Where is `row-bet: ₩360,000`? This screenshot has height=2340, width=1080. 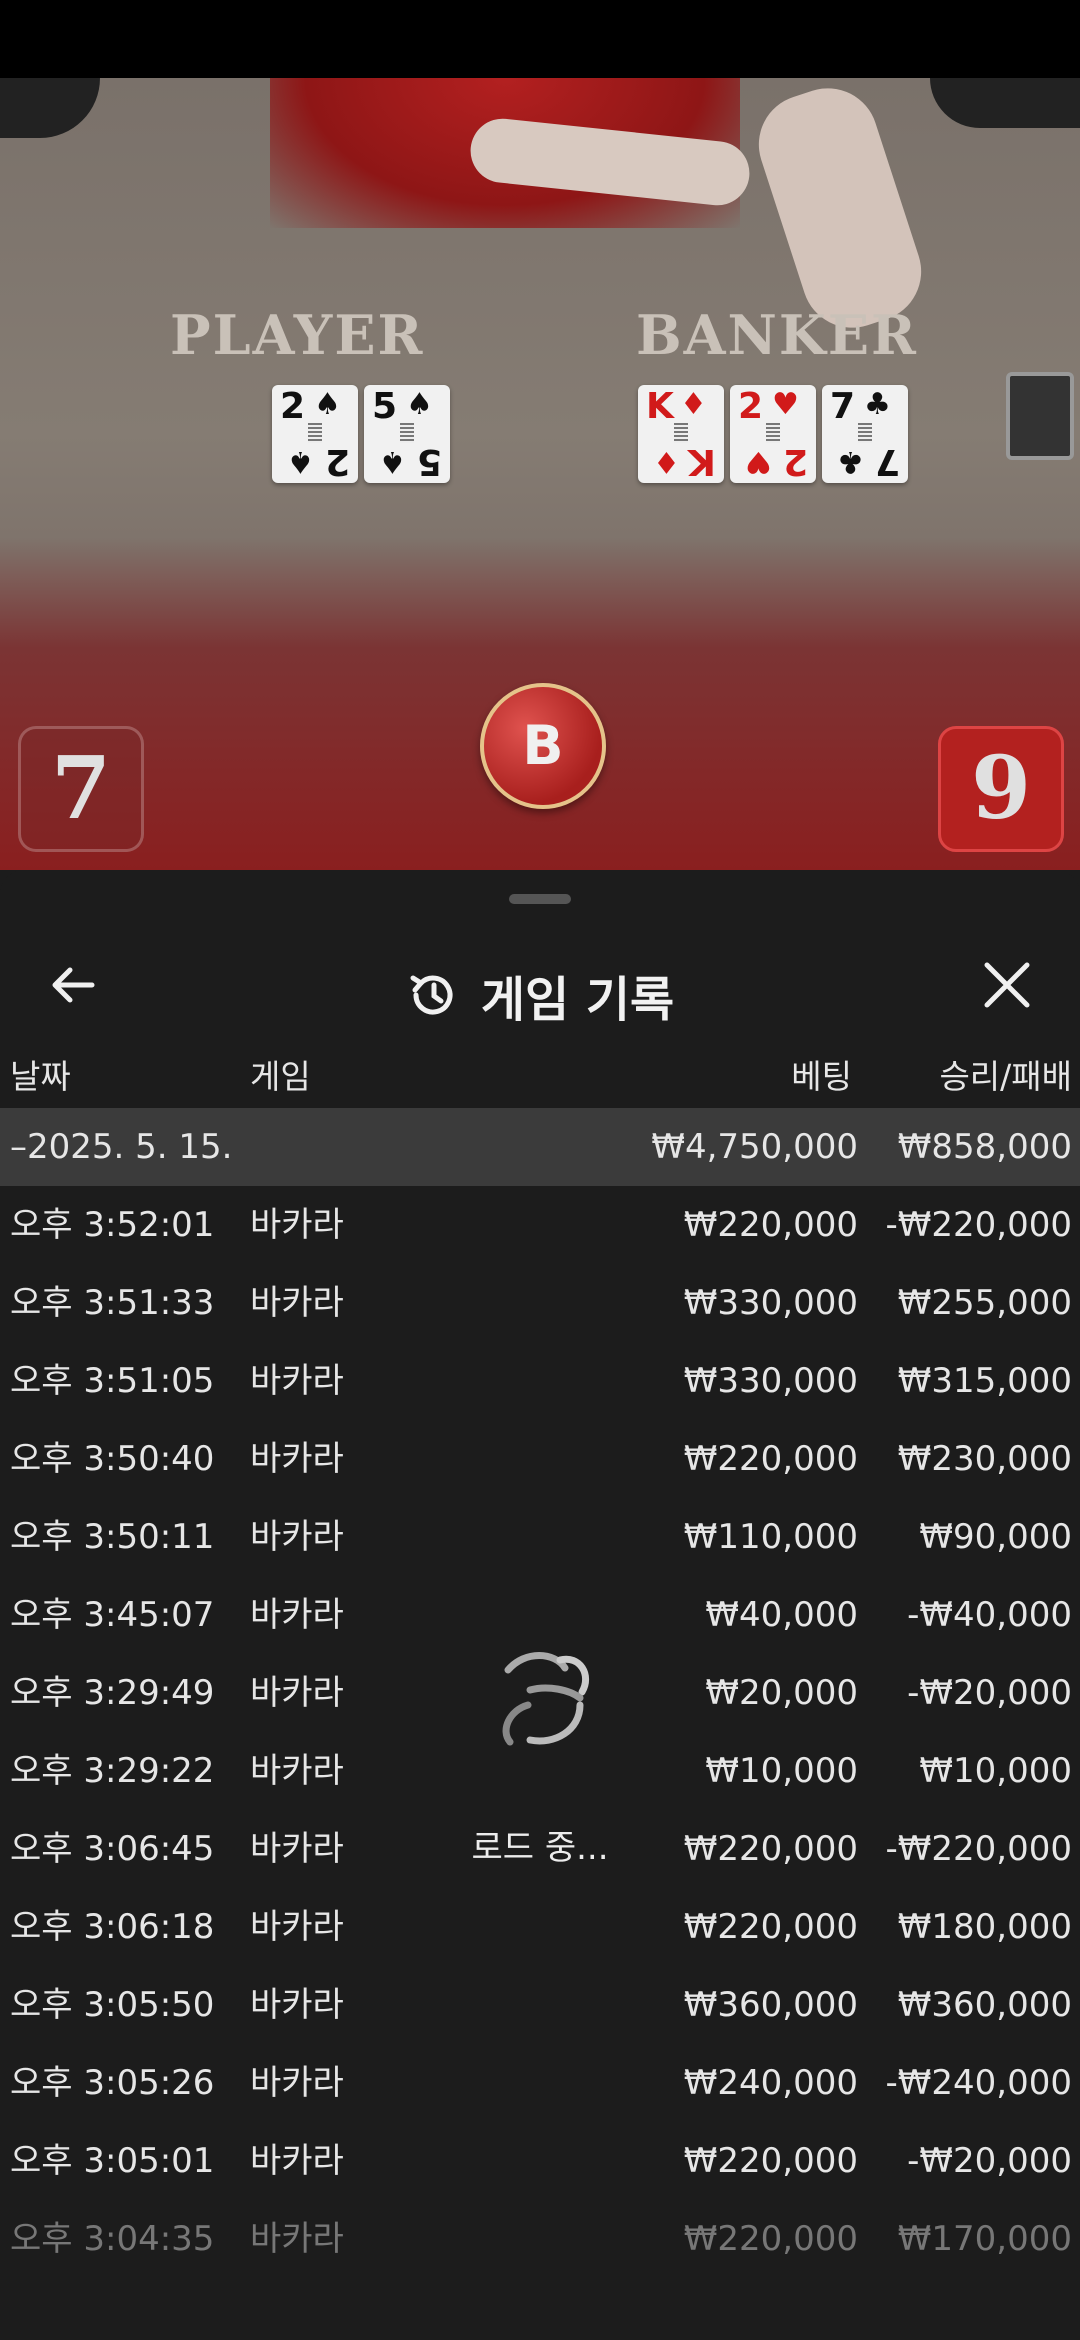 row-bet: ₩360,000 is located at coordinates (770, 2005).